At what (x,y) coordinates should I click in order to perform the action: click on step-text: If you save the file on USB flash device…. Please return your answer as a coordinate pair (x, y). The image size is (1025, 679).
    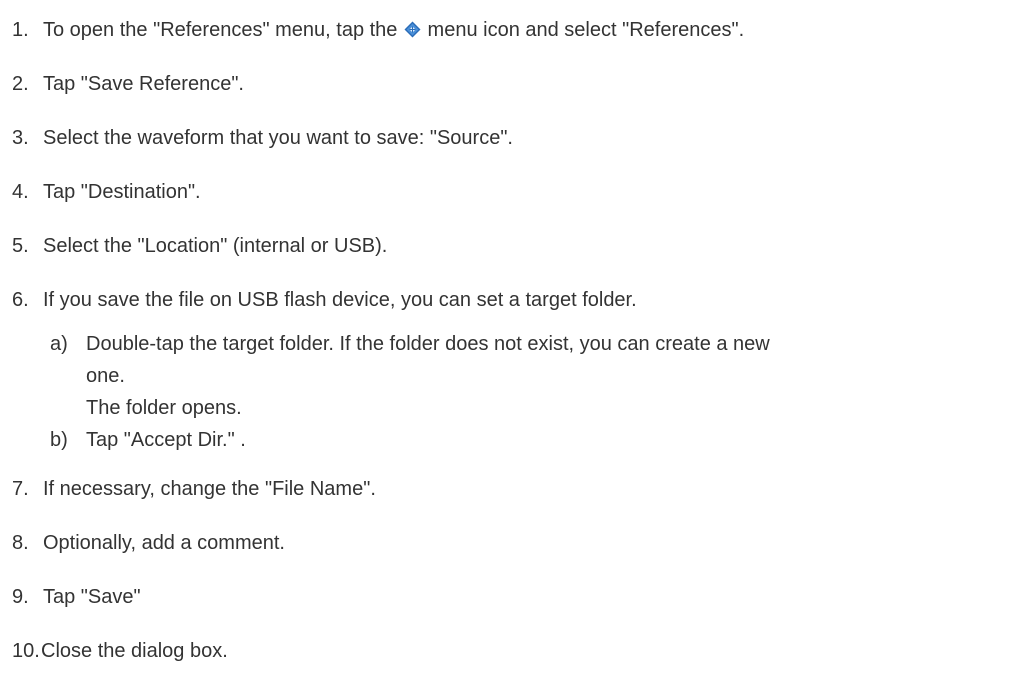
    Looking at the image, I should click on (340, 300).